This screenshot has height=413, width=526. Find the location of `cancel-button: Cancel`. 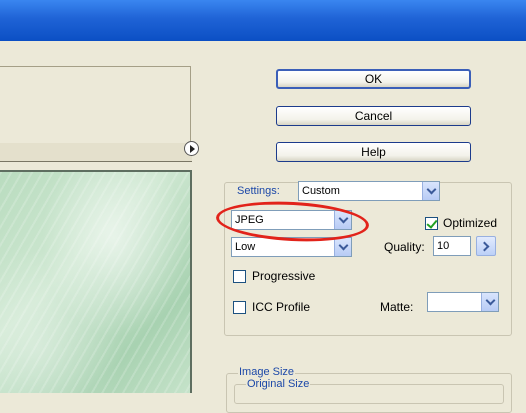

cancel-button: Cancel is located at coordinates (373, 116).